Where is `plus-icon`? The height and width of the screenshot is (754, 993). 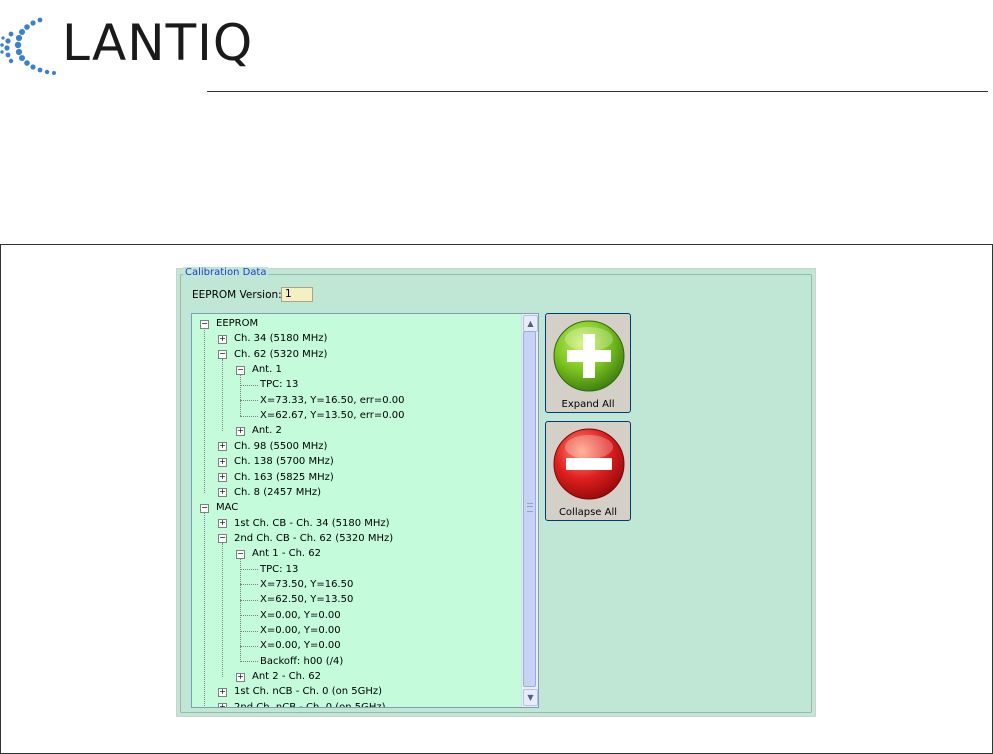
plus-icon is located at coordinates (589, 356).